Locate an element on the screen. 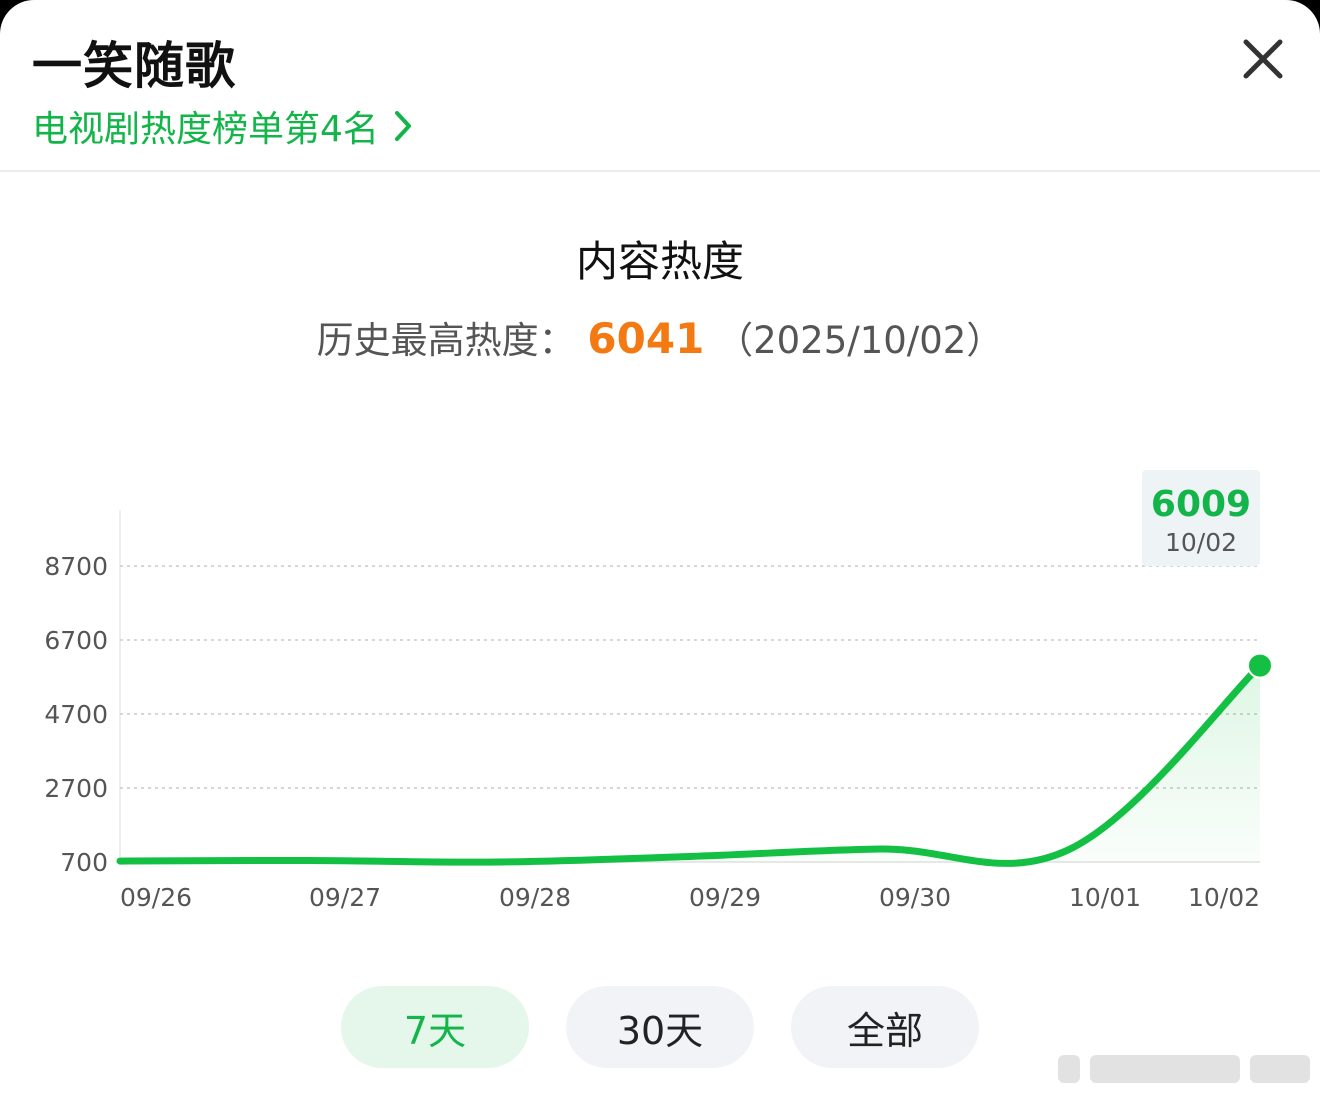  x-axis-ticks: 09/26 09/27 09/28 09/29 09/30 10/01 10/02 is located at coordinates (690, 897).